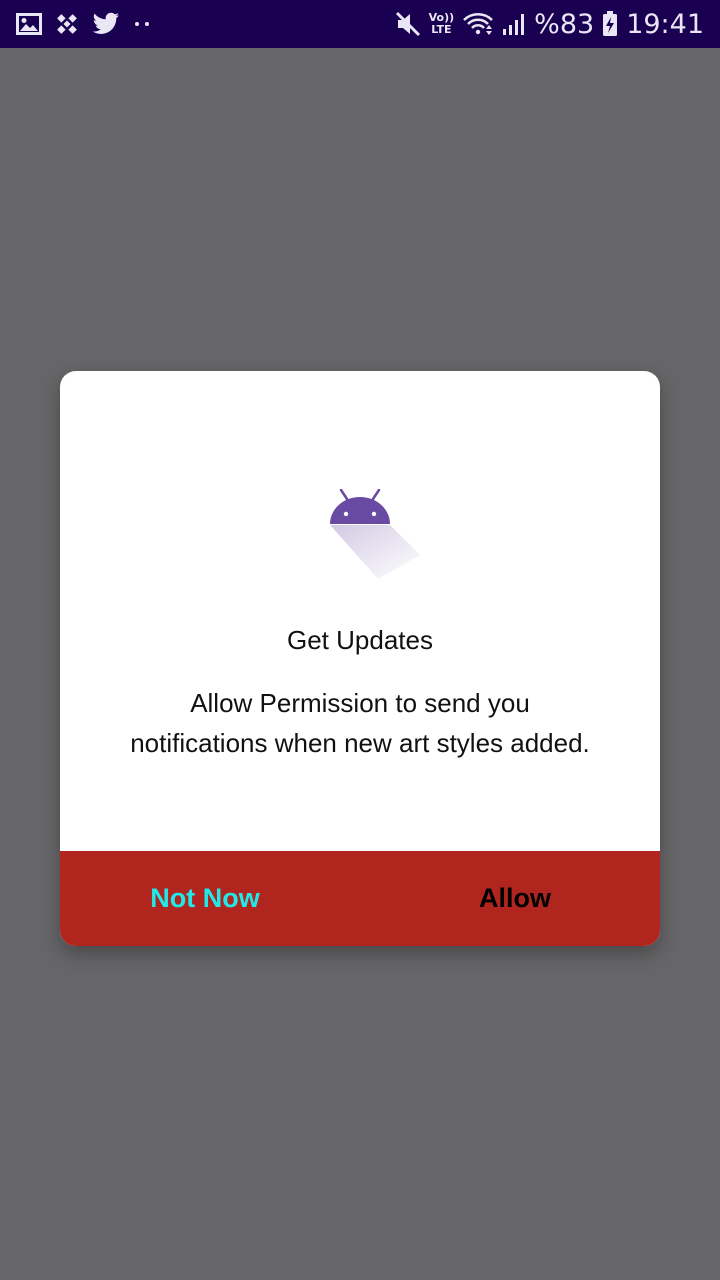  I want to click on wifi-icon, so click(478, 24).